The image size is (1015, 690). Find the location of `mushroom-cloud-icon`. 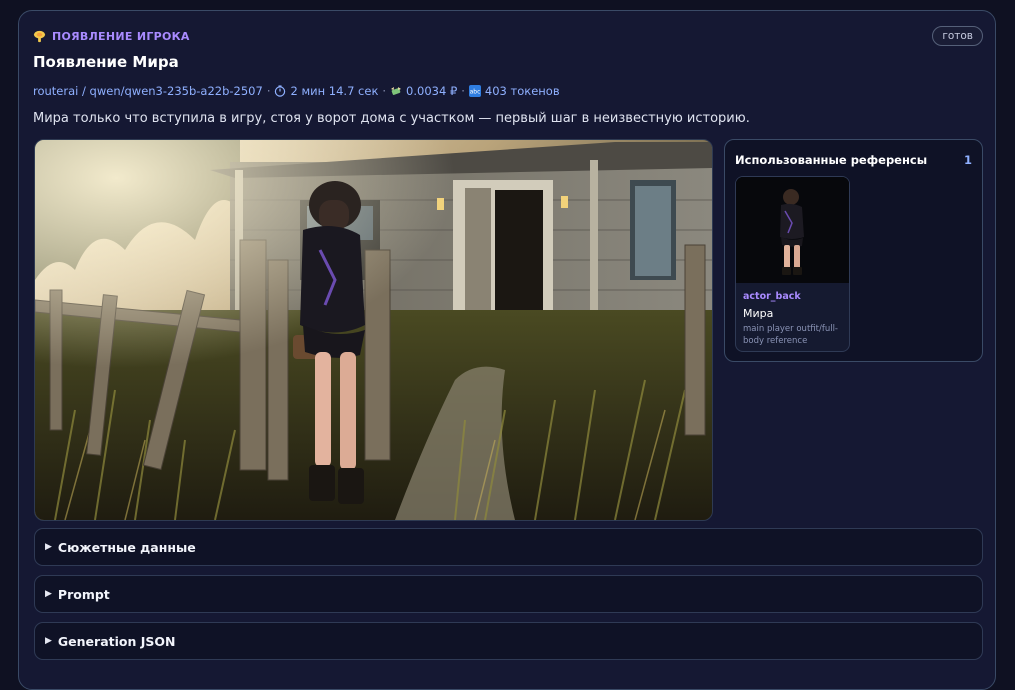

mushroom-cloud-icon is located at coordinates (39, 36).